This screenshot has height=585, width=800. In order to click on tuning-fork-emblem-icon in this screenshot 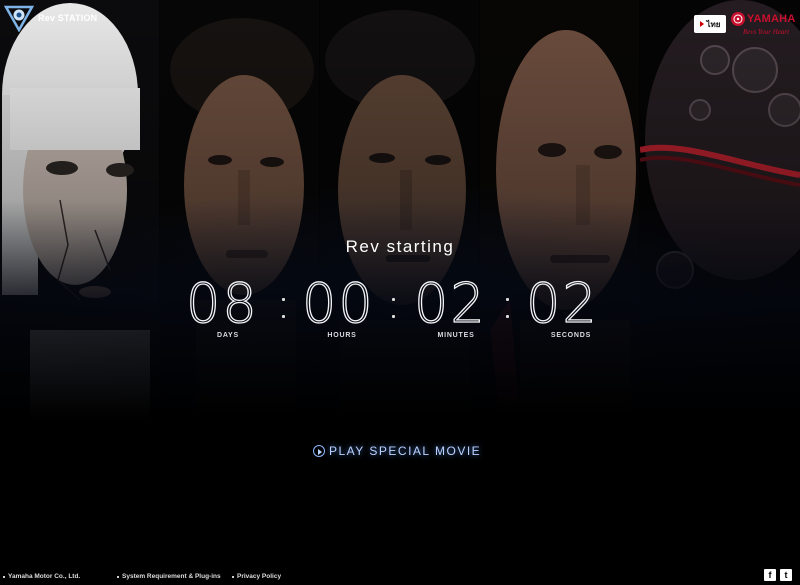, I will do `click(738, 19)`.